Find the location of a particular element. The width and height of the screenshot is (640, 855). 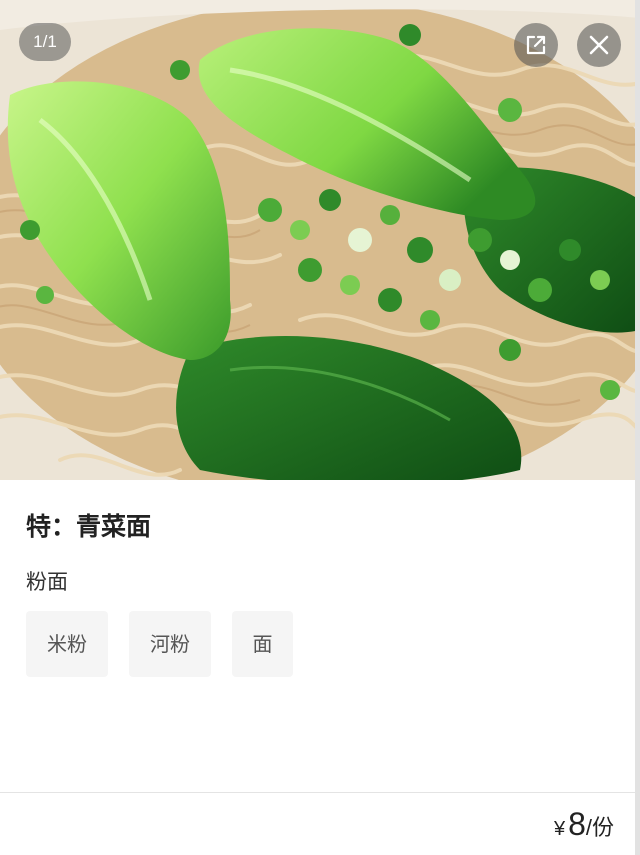

option-flat-rice-noodle: 河粉 is located at coordinates (170, 644).